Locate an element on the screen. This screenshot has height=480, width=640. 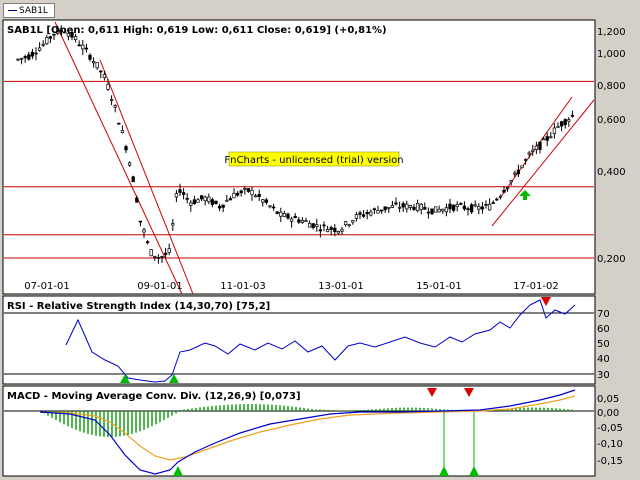
rsi-y-tick: 50 is located at coordinates (603, 344).